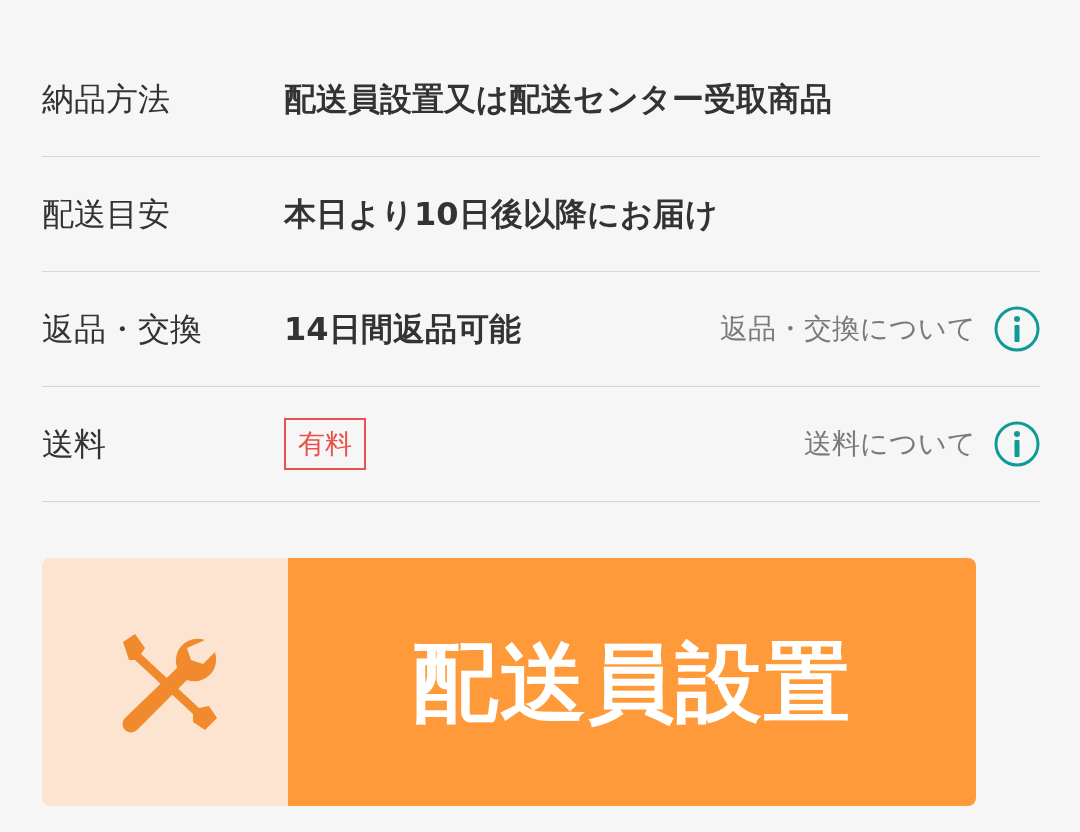  Describe the element at coordinates (501, 214) in the screenshot. I see `row-value: 本日より10日後以降にお届け` at that location.